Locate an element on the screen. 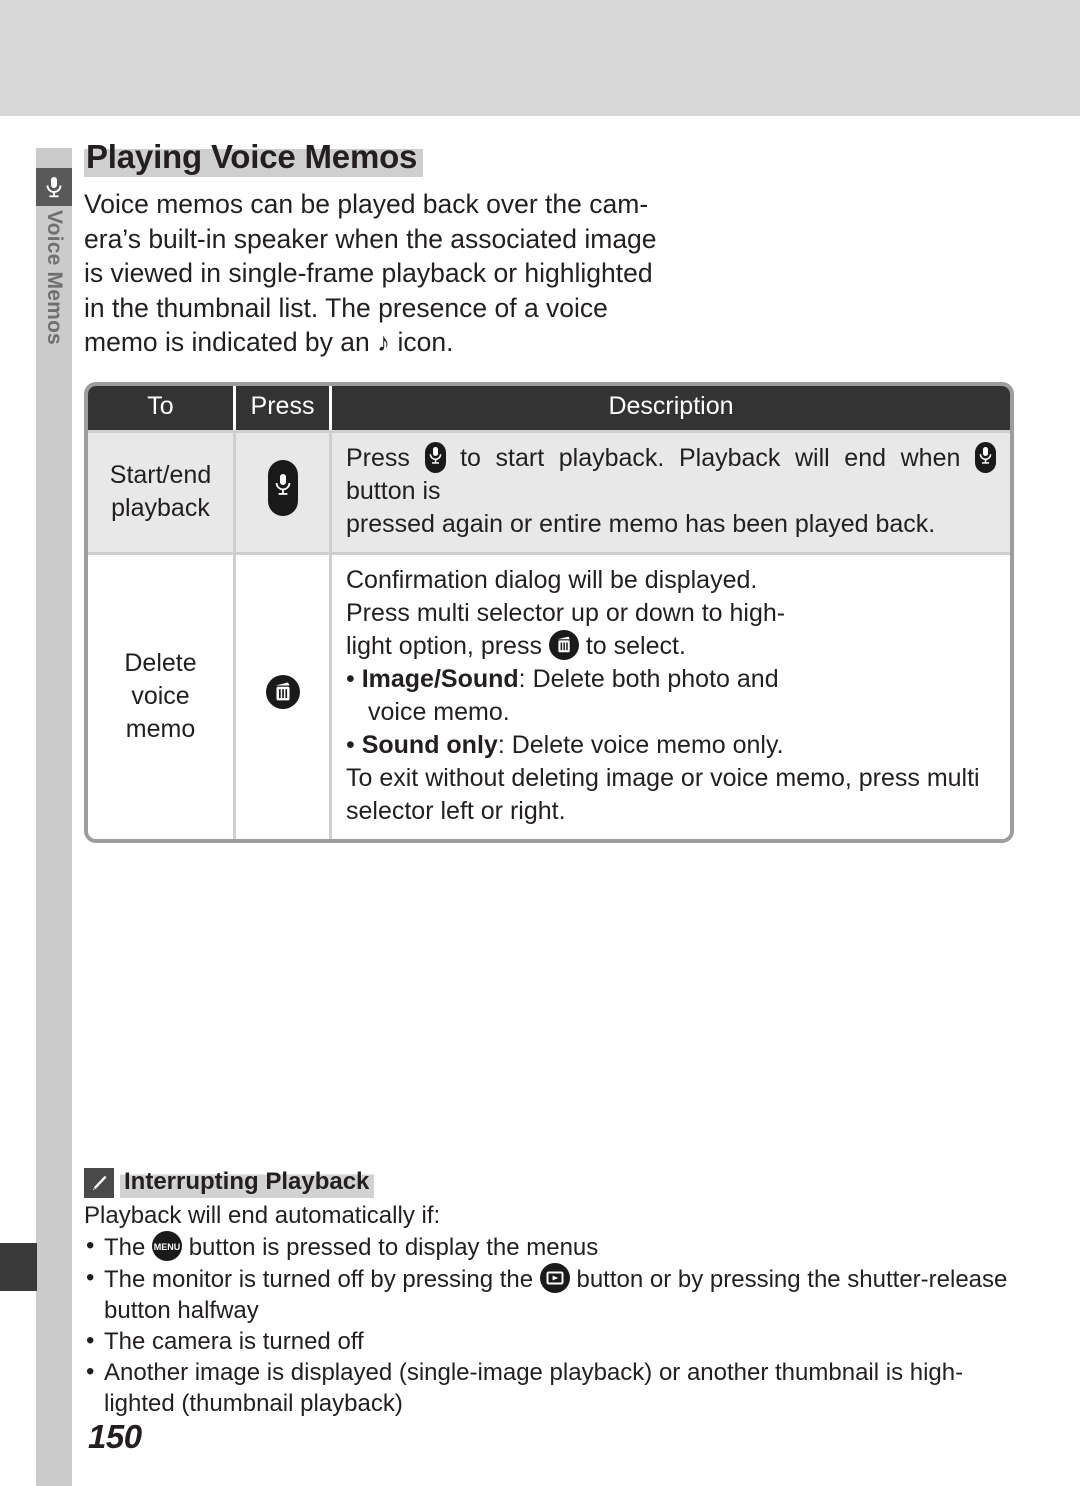  row2-desc-line-3-after: to select. is located at coordinates (635, 645).